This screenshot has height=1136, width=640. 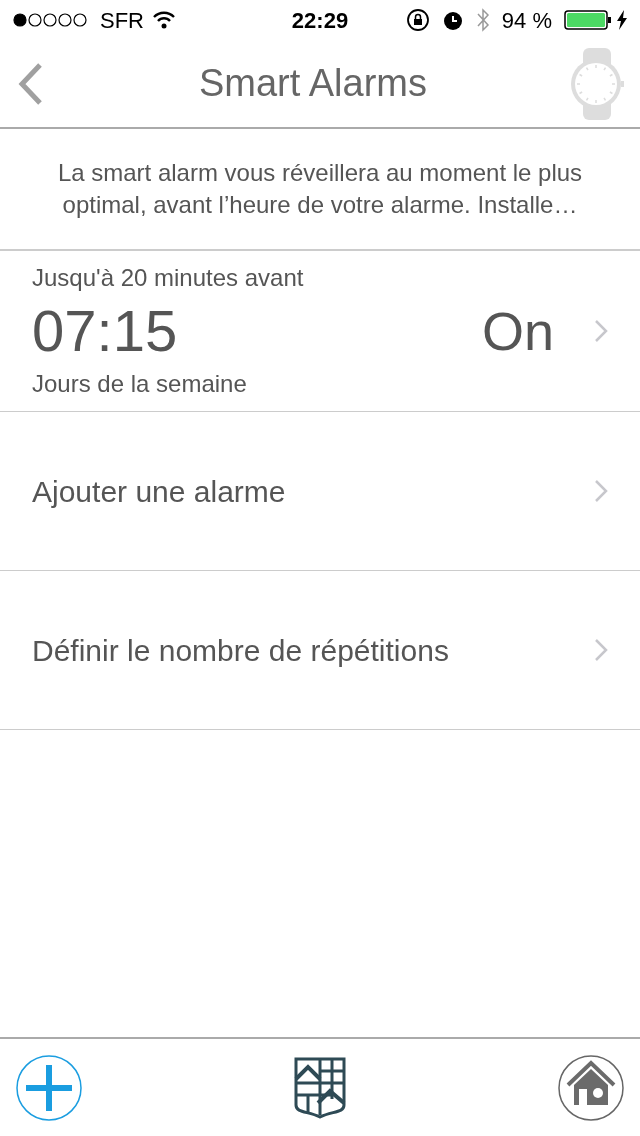 I want to click on wifi-icon, so click(x=164, y=20).